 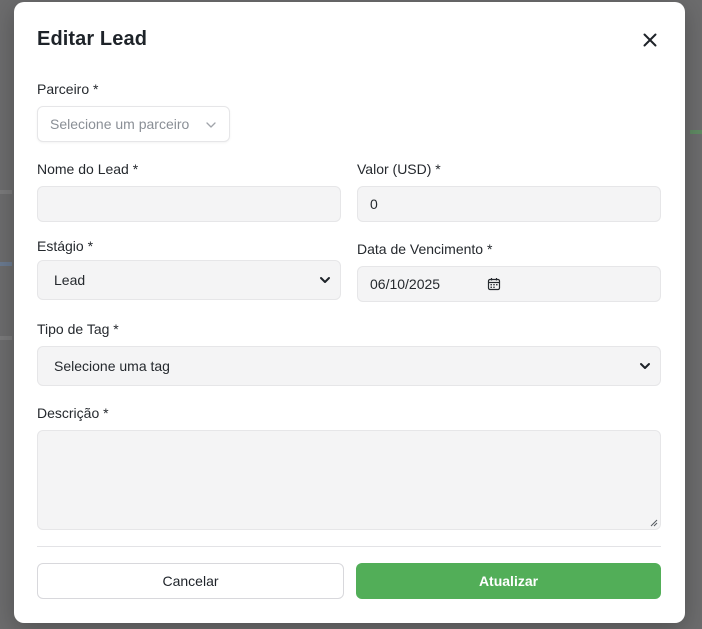 I want to click on cancel-button: Cancelar, so click(x=190, y=581).